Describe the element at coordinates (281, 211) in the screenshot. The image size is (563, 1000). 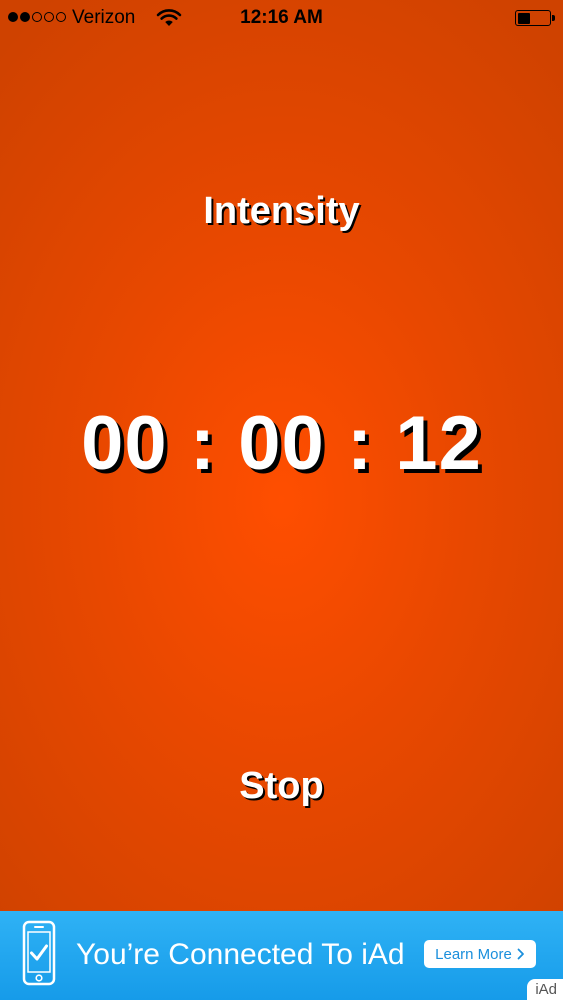
I see `page-title: Intensity` at that location.